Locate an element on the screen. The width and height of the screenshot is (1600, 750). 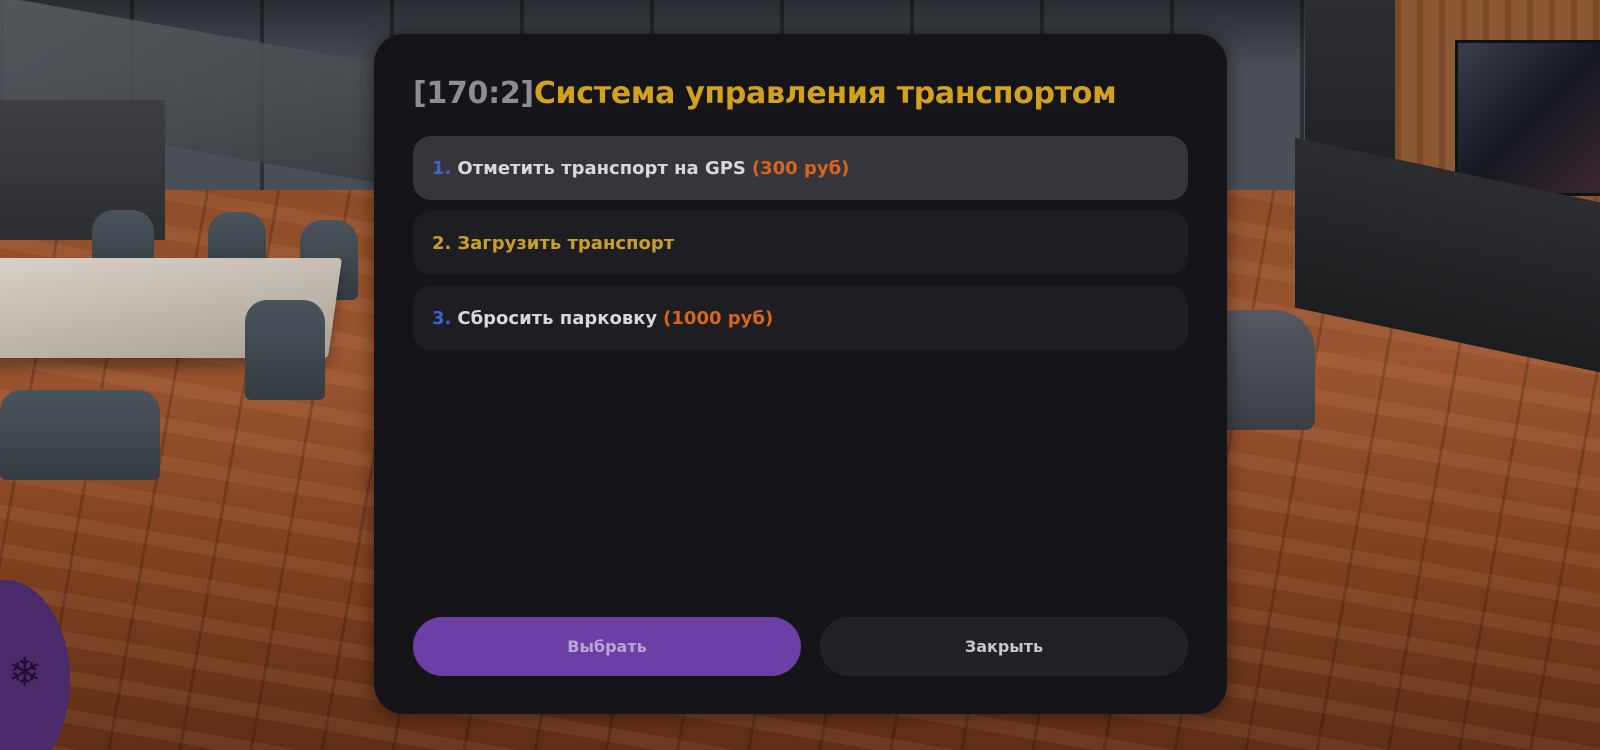
menu-item-mark-gps: 1. Отметить транспорт на GPS (300 руб) is located at coordinates (800, 168).